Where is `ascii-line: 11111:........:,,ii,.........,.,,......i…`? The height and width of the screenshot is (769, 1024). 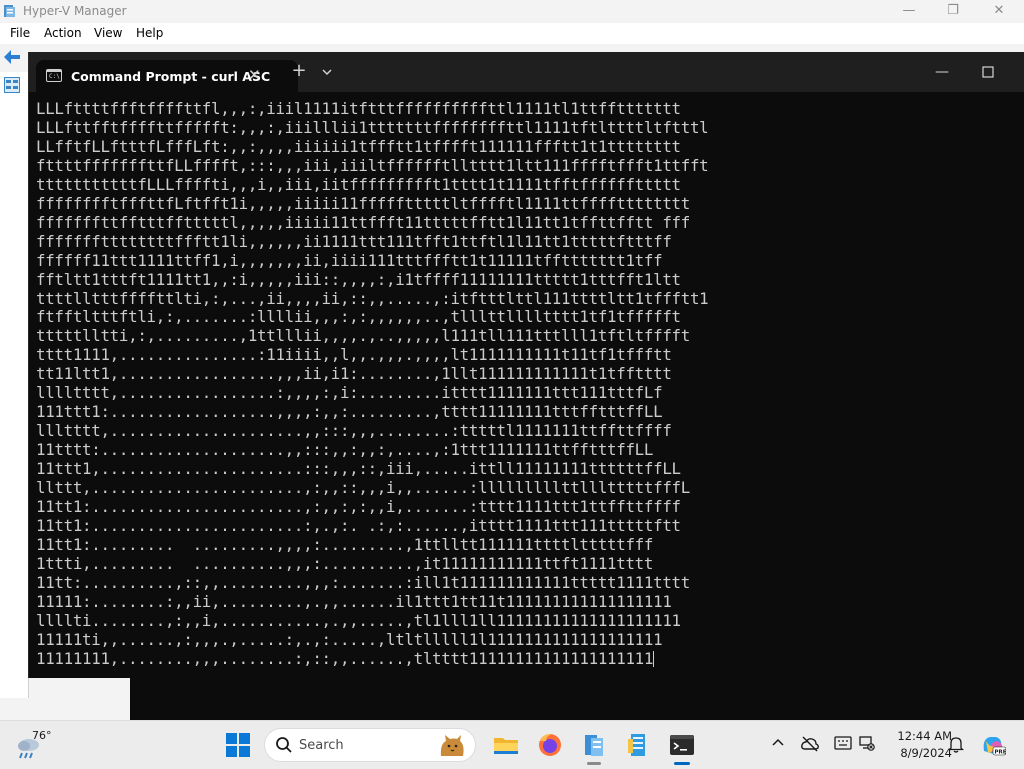
ascii-line: 11111:........:,,ii,.........,.,,......i… is located at coordinates (354, 601).